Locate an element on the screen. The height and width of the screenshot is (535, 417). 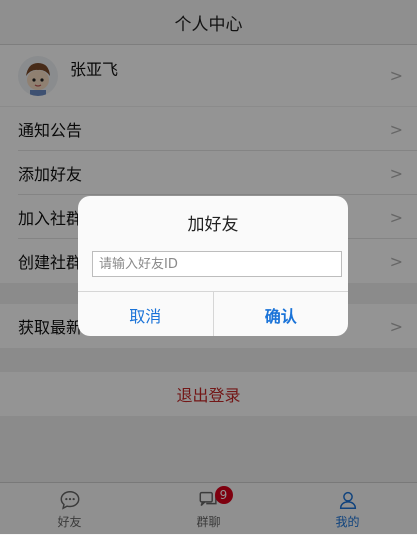
dialog-button-row: 取消 确认 is located at coordinates (213, 313).